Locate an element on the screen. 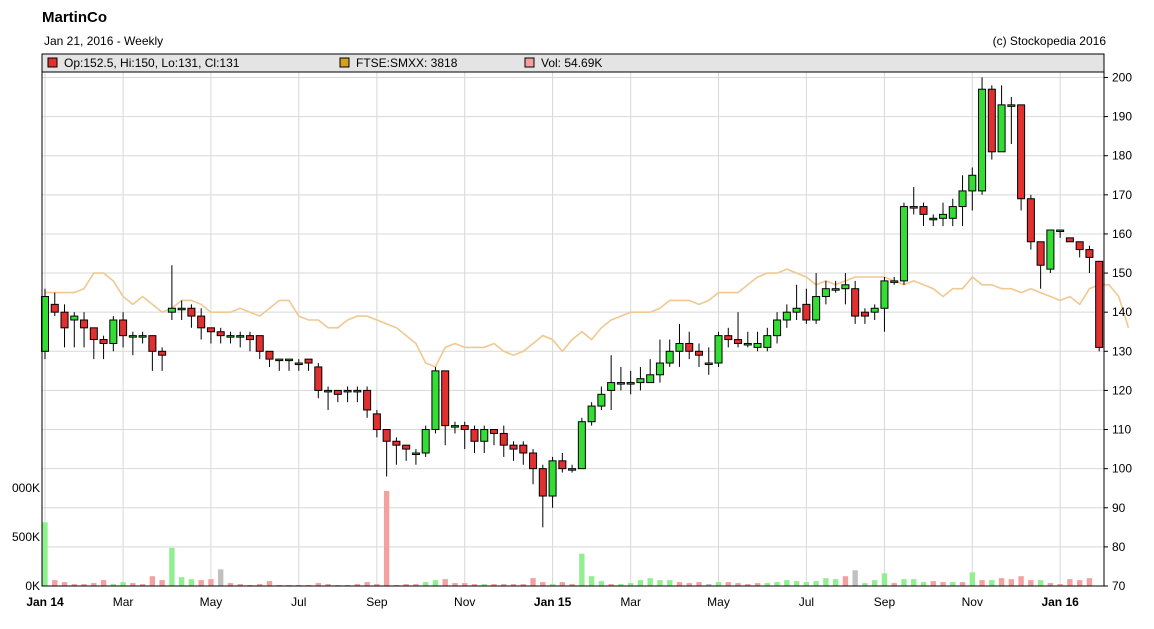  price-tick-label: 150 is located at coordinates (1122, 273).